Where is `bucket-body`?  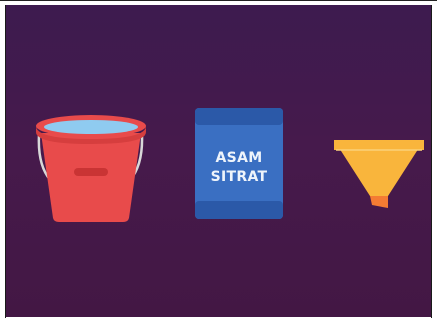 bucket-body is located at coordinates (91, 177).